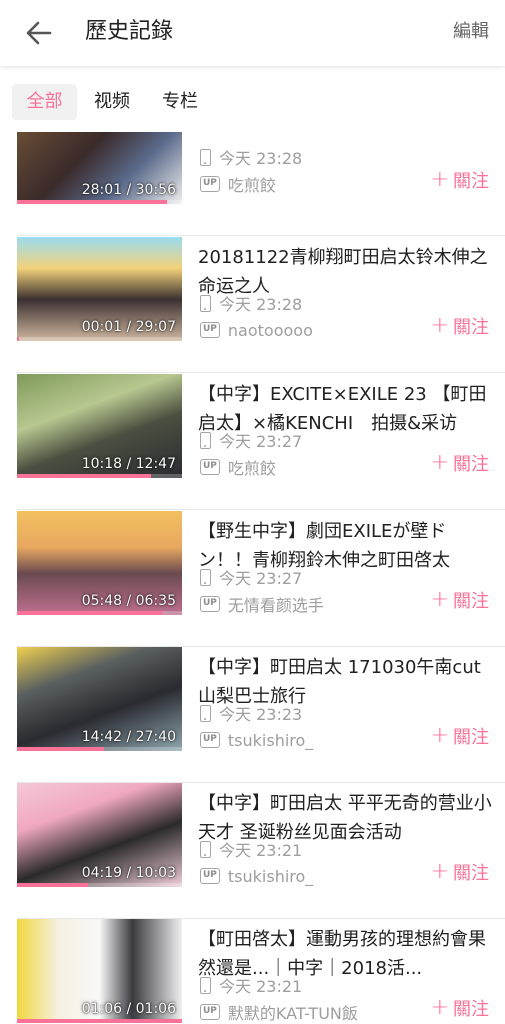 The width and height of the screenshot is (505, 1024). I want to click on duration-label: 14:42 / 27:40, so click(128, 737).